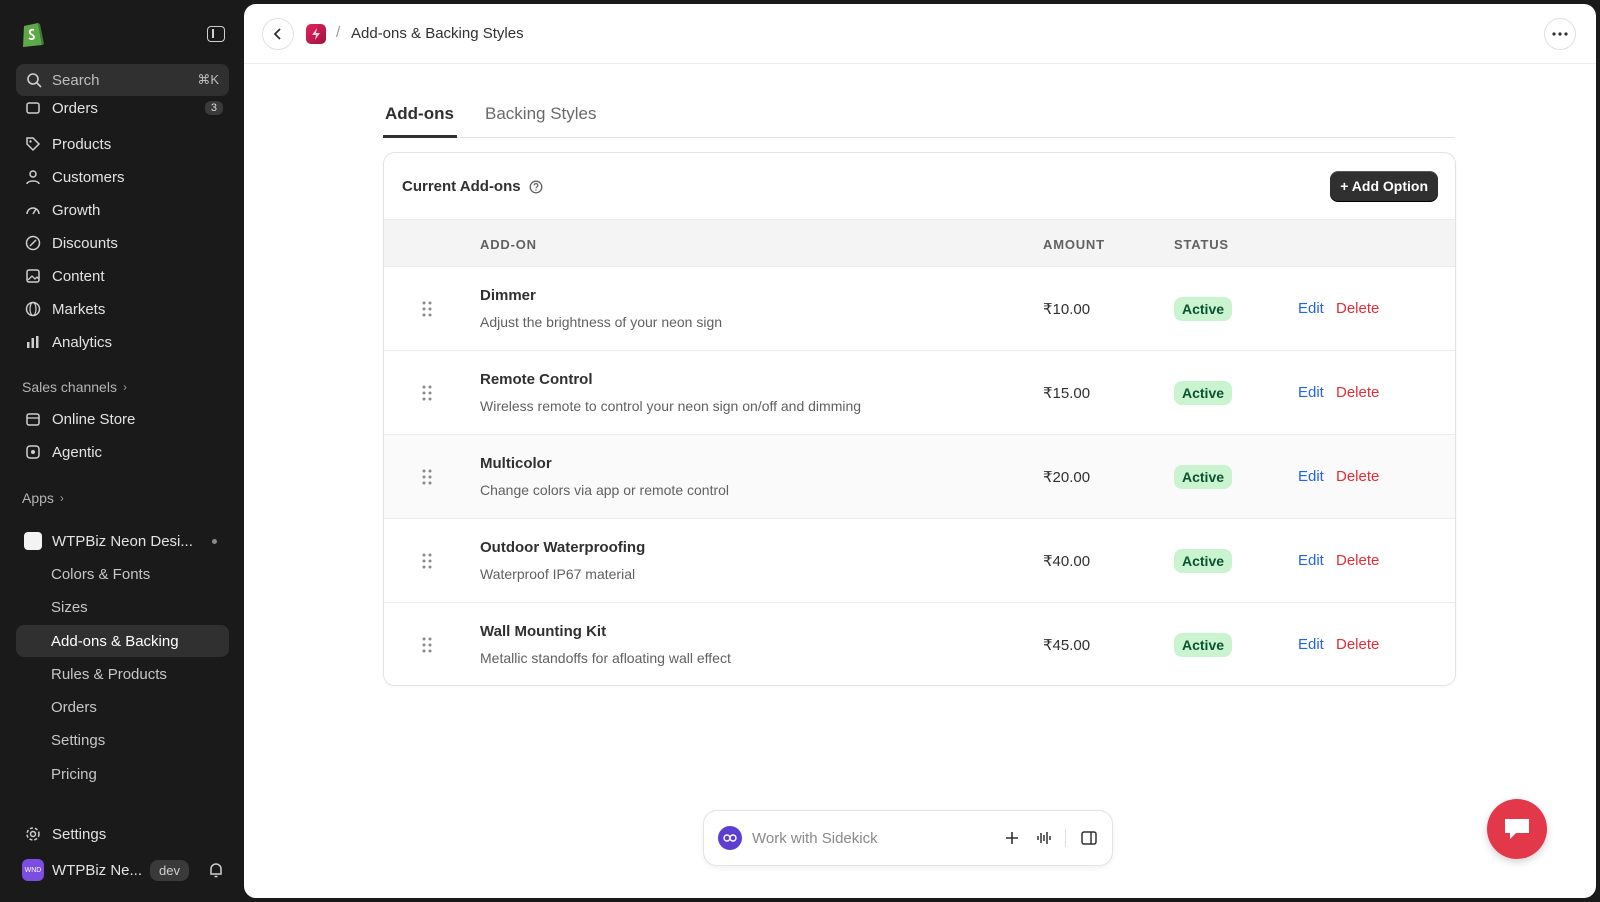  Describe the element at coordinates (122, 276) in the screenshot. I see `sidebar-item-content: Content` at that location.